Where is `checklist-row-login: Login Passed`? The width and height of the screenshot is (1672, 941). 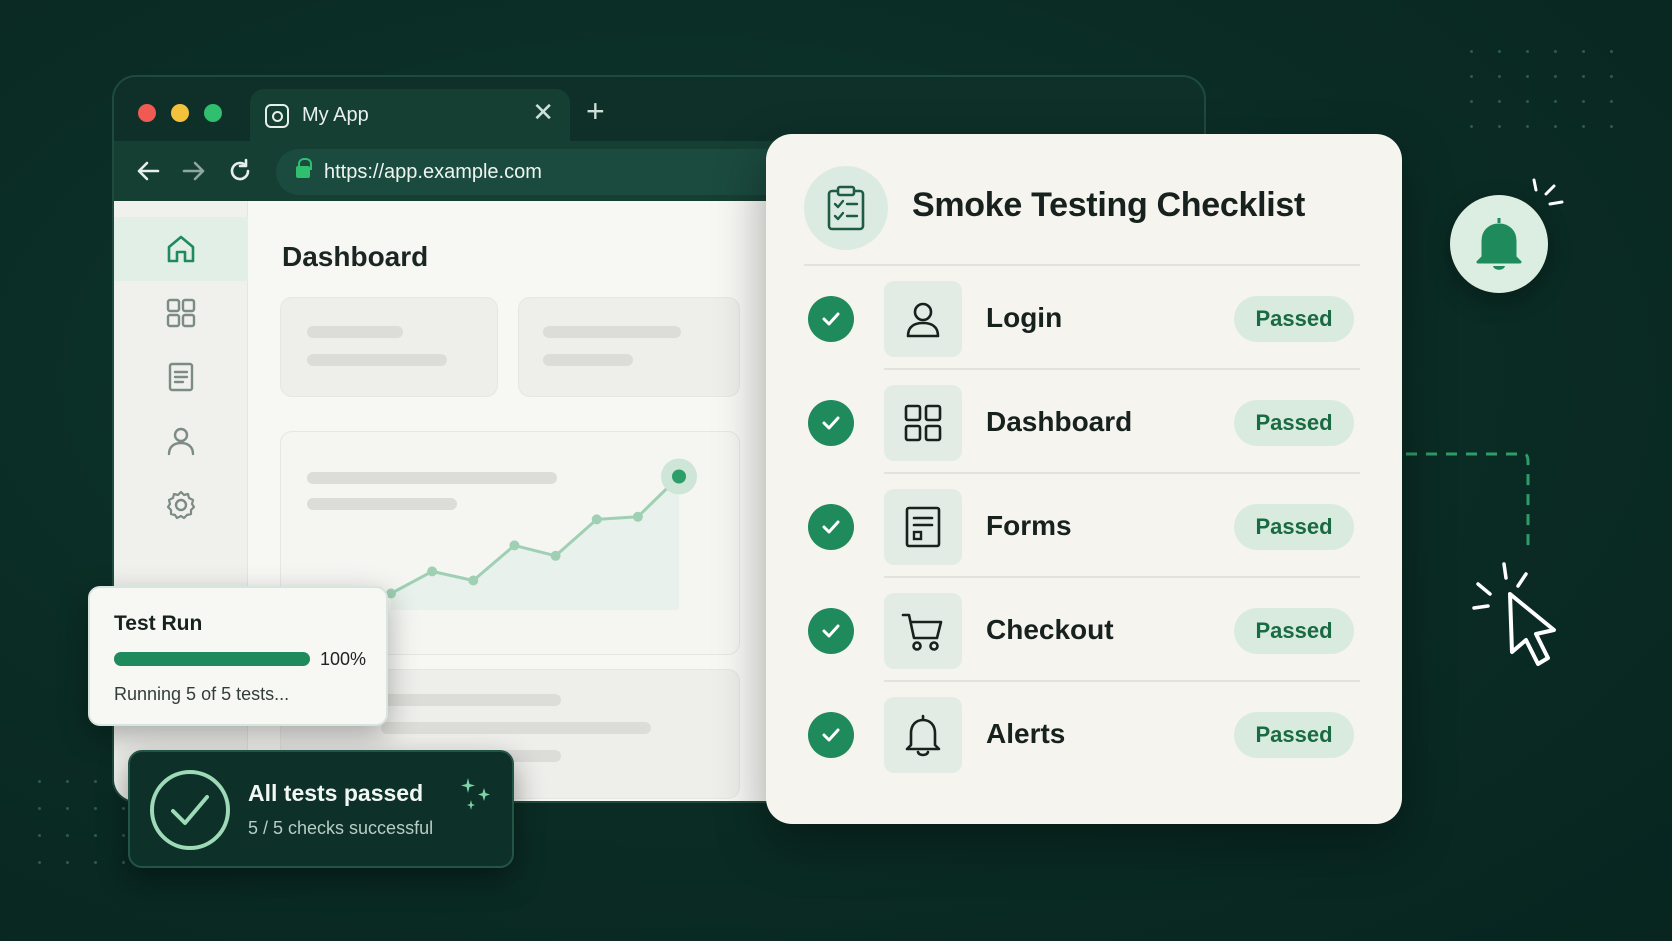
checklist-row-login: Login Passed is located at coordinates (1082, 318).